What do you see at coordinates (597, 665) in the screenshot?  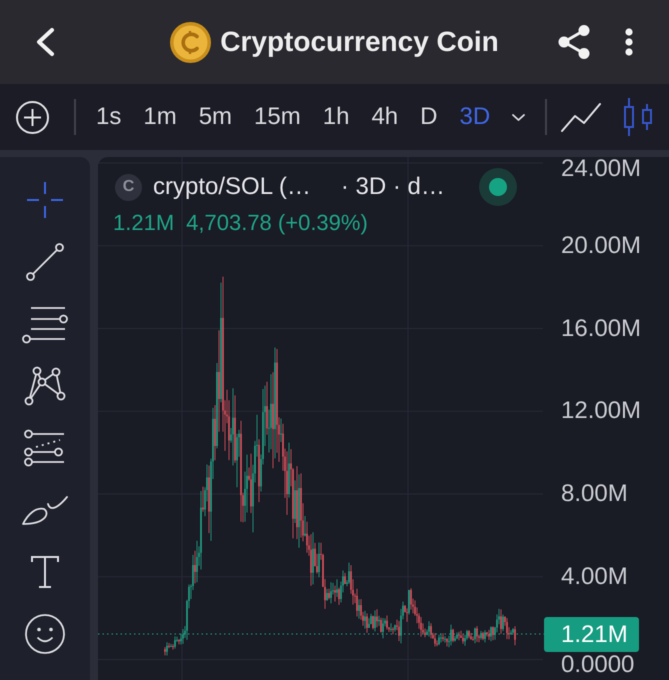 I see `price-axis-label: 0.0000` at bounding box center [597, 665].